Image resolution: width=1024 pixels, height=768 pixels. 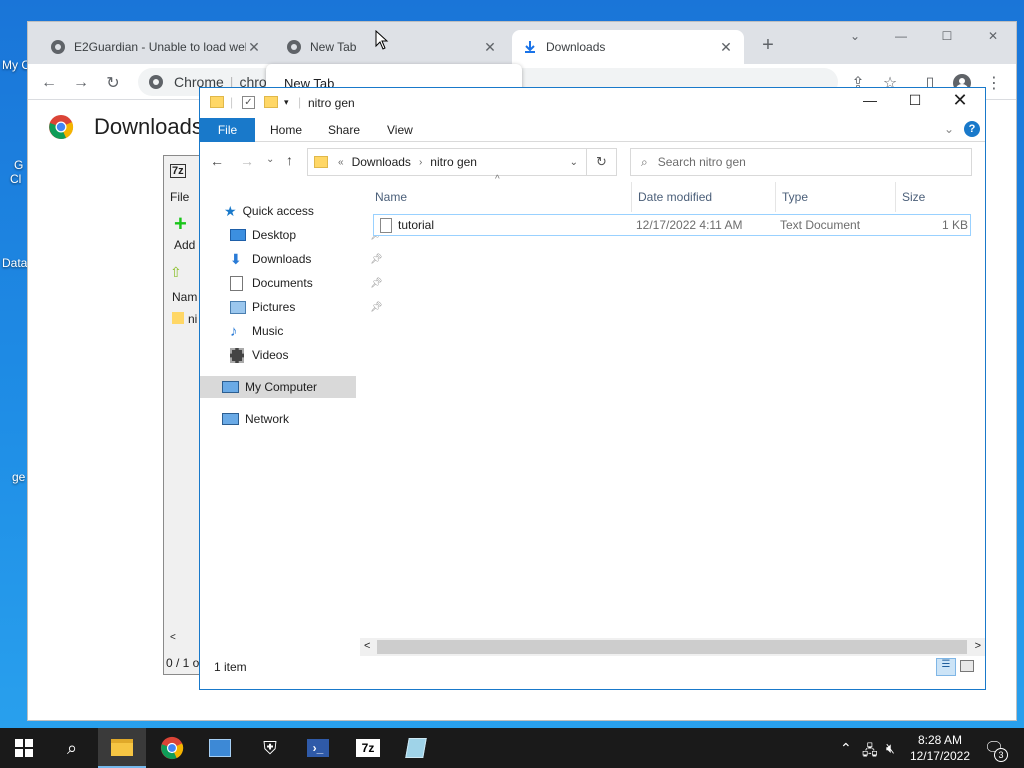 What do you see at coordinates (318, 748) in the screenshot?
I see `powershell-taskbar-icon: ›_` at bounding box center [318, 748].